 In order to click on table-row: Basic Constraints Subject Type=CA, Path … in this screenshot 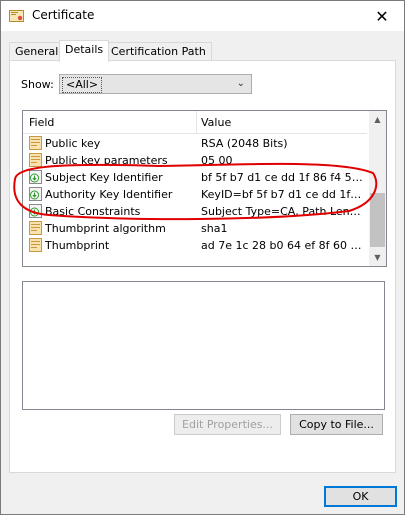, I will do `click(195, 211)`.